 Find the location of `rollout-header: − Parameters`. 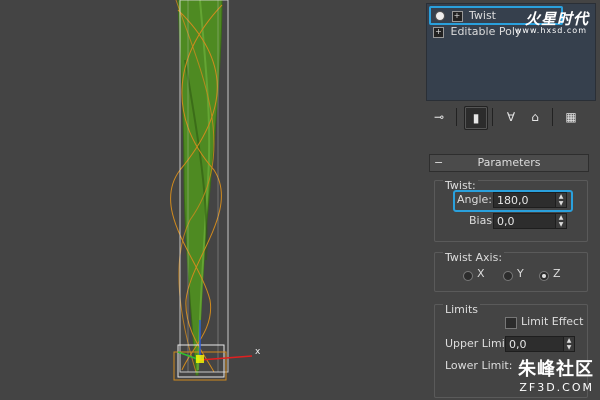

rollout-header: − Parameters is located at coordinates (509, 163).